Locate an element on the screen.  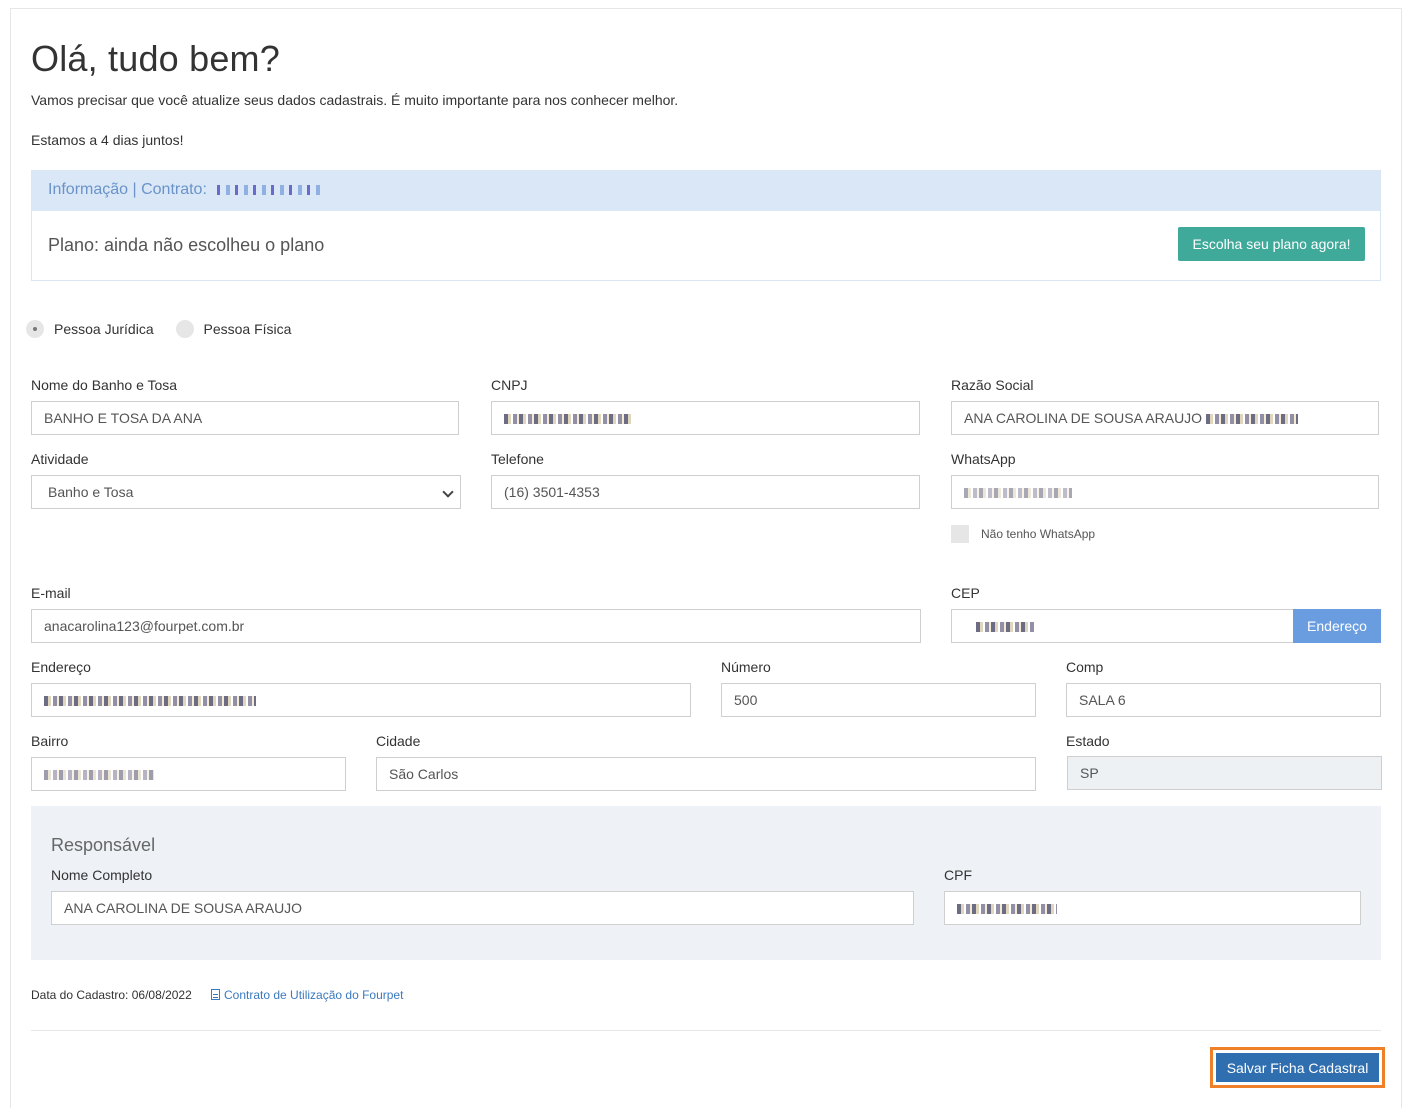
bairro-label: Bairro is located at coordinates (50, 741).